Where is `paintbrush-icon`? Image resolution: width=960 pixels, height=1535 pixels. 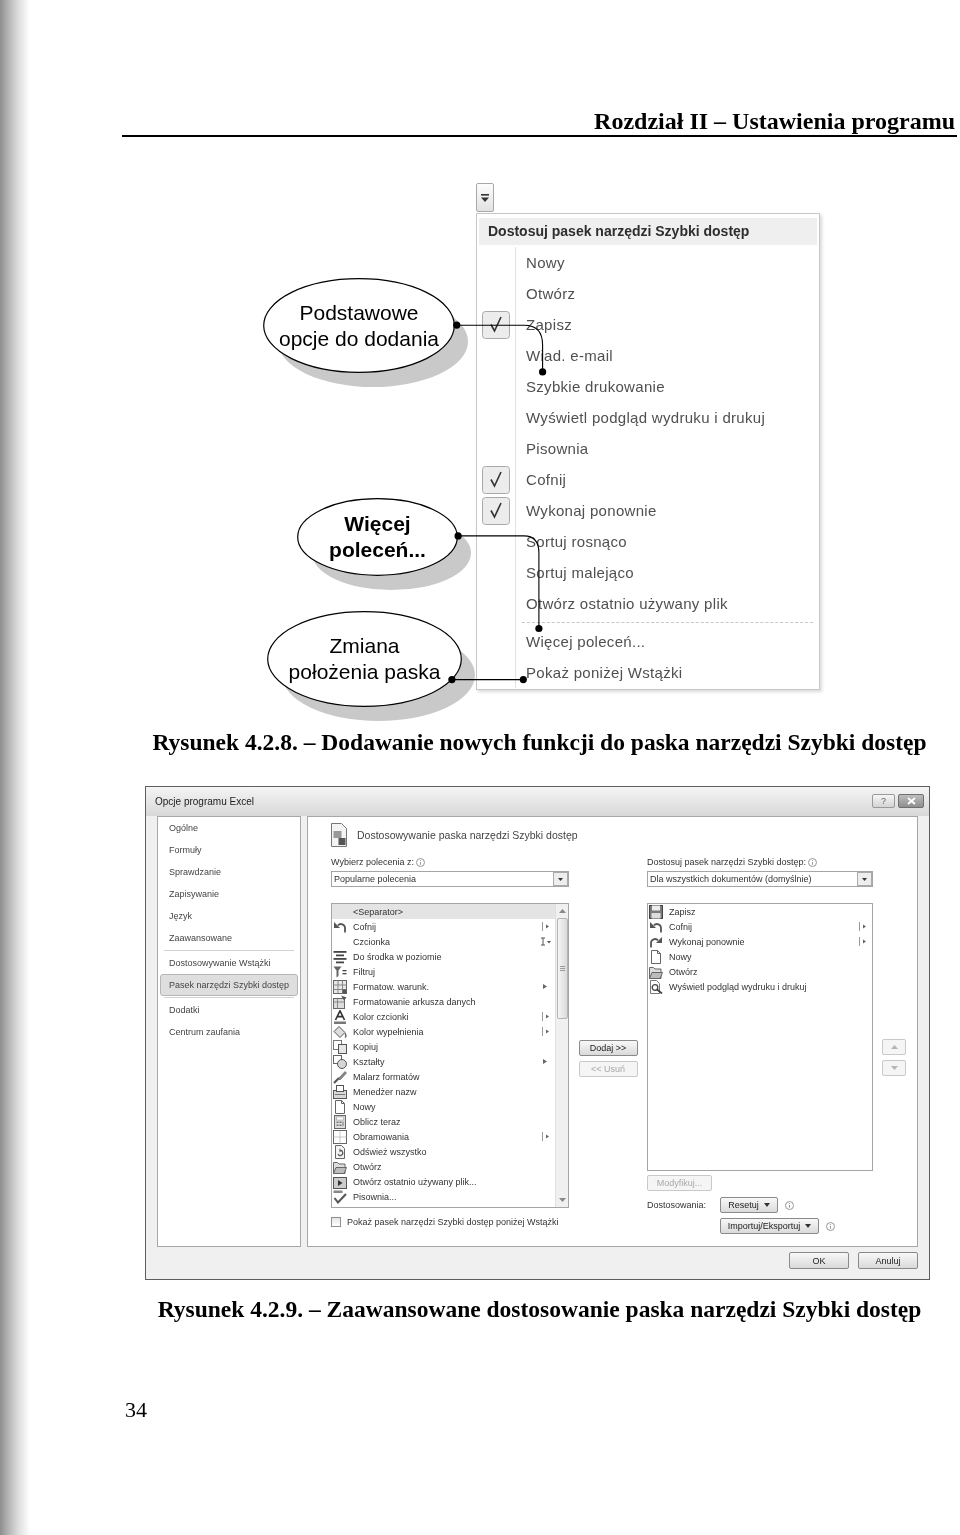
paintbrush-icon is located at coordinates (340, 1076).